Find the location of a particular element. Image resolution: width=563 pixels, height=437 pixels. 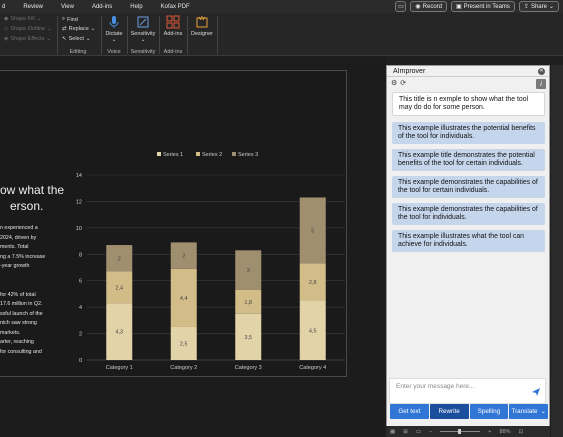

fit-slide-icon: ⊡ is located at coordinates (520, 432).